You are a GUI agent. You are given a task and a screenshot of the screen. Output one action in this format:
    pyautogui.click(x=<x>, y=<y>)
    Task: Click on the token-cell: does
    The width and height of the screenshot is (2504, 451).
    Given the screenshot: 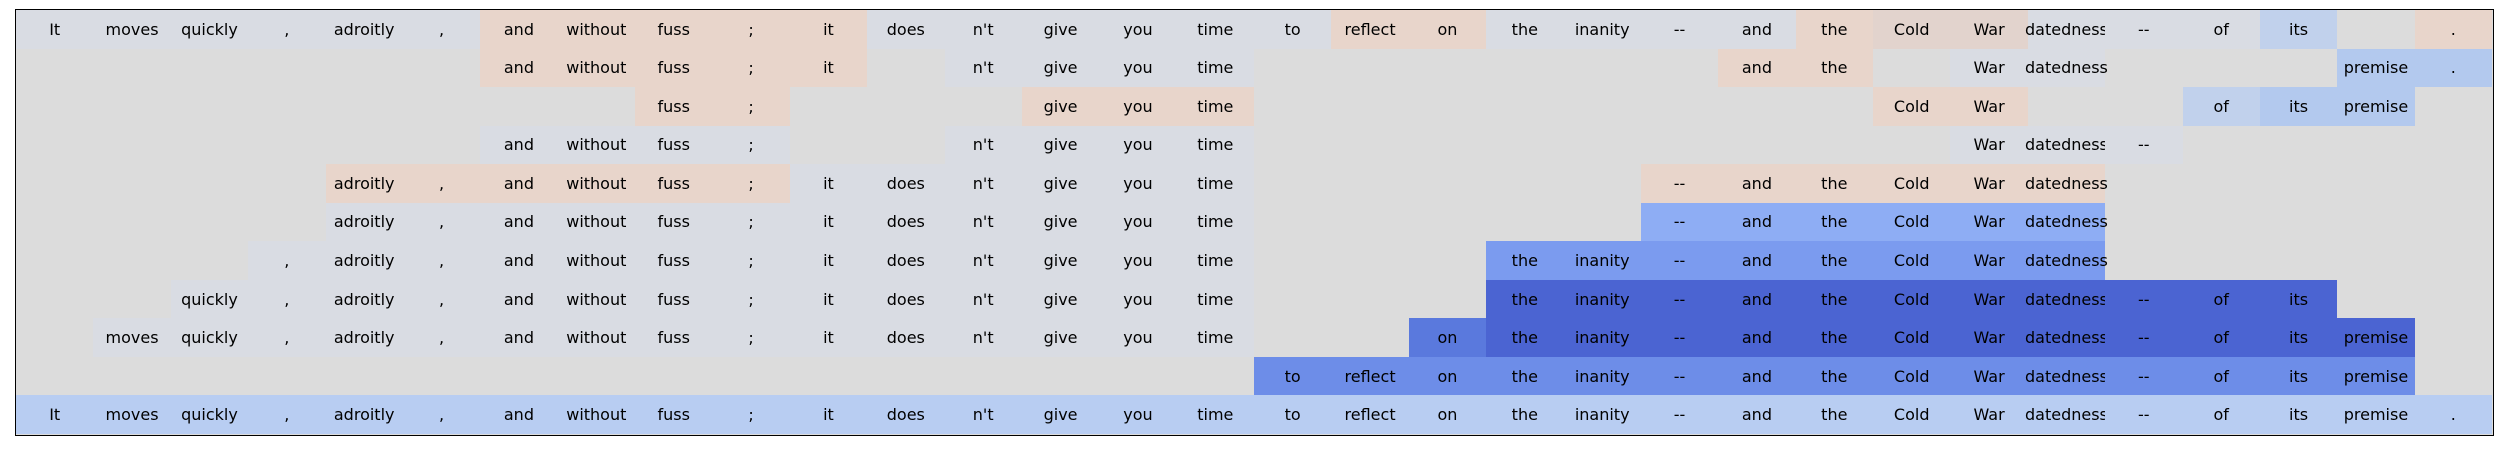 What is the action you would take?
    pyautogui.click(x=906, y=337)
    